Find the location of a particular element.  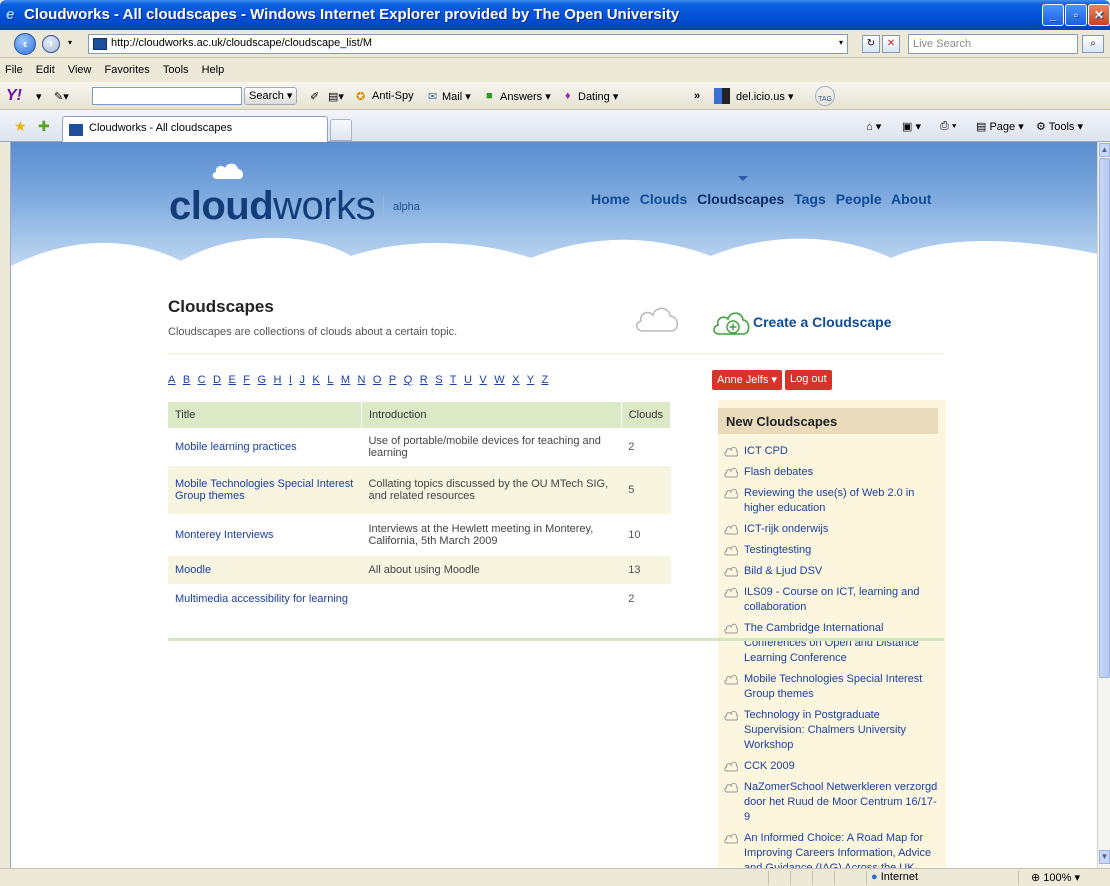

feeds-icon: ▣ ▾ is located at coordinates (911, 126).